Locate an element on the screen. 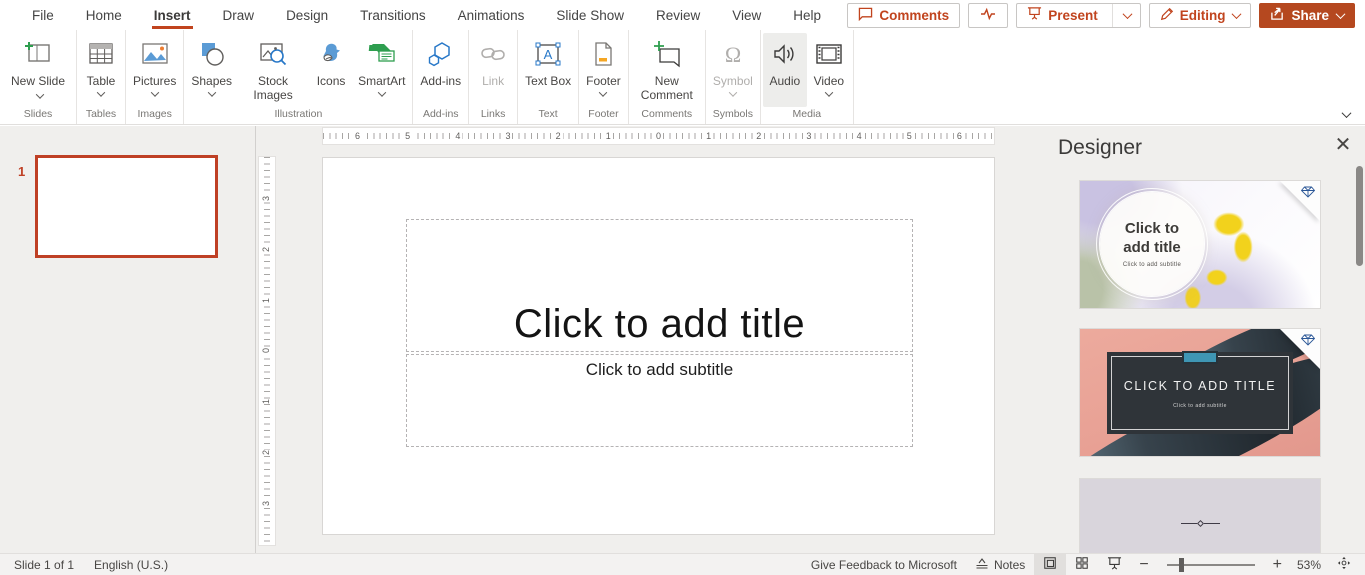 The width and height of the screenshot is (1365, 575). designer-suggestion-1: Click to add title Click to add subtitle is located at coordinates (1200, 244).